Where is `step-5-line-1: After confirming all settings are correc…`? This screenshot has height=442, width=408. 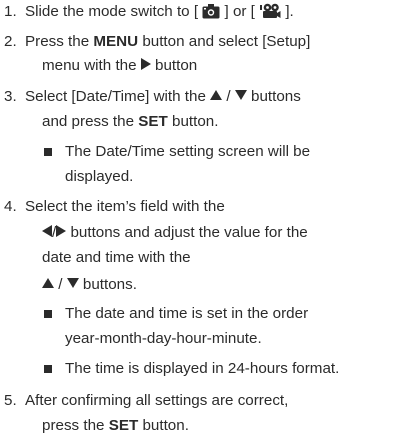 step-5-line-1: After confirming all settings are correc… is located at coordinates (157, 400).